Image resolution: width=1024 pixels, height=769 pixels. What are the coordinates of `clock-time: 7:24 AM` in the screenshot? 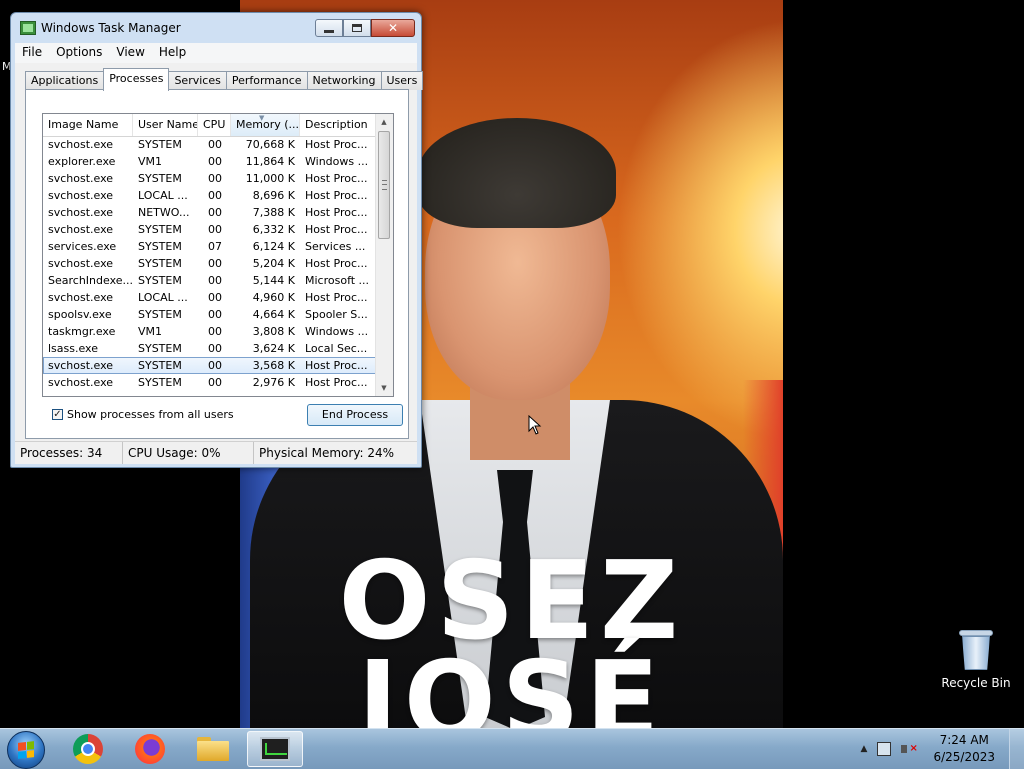 It's located at (964, 740).